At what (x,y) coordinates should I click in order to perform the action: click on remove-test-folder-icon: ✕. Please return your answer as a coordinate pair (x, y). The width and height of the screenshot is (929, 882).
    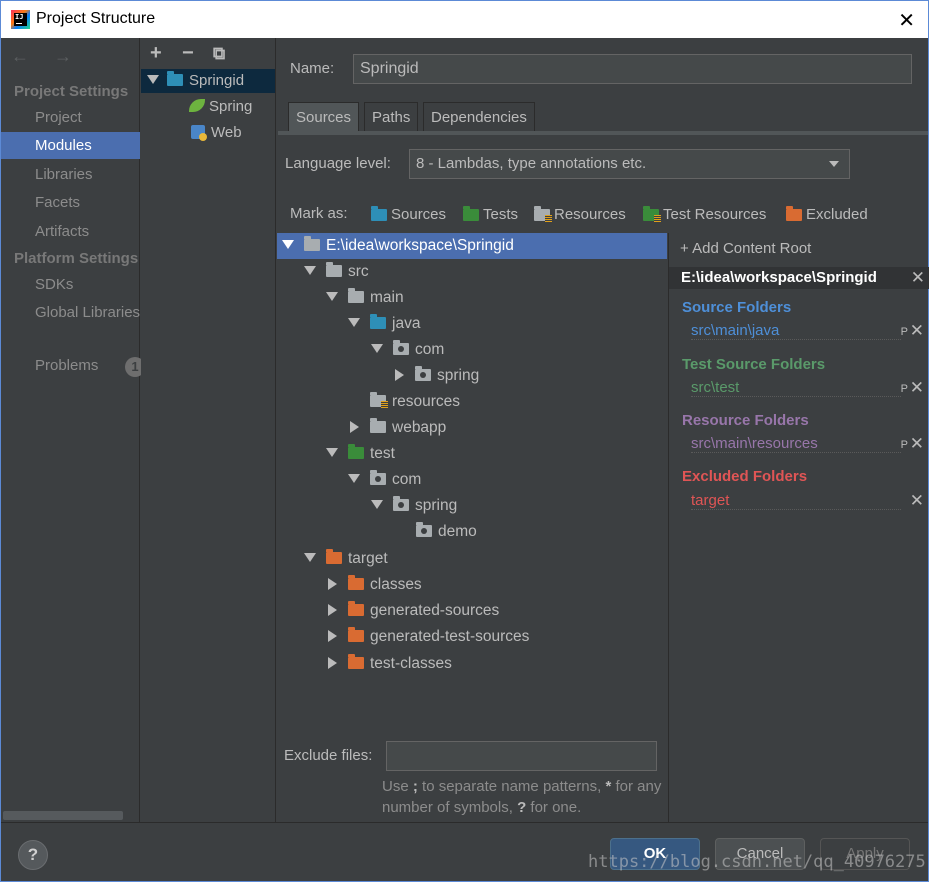
    Looking at the image, I should click on (917, 388).